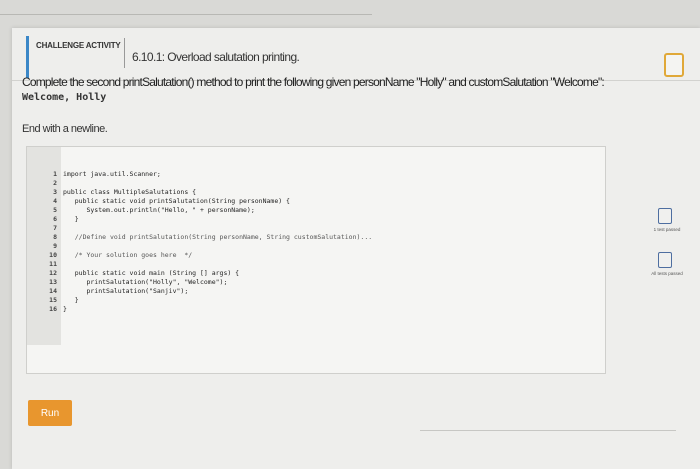 The image size is (700, 469). Describe the element at coordinates (55, 219) in the screenshot. I see `line-number: 6` at that location.